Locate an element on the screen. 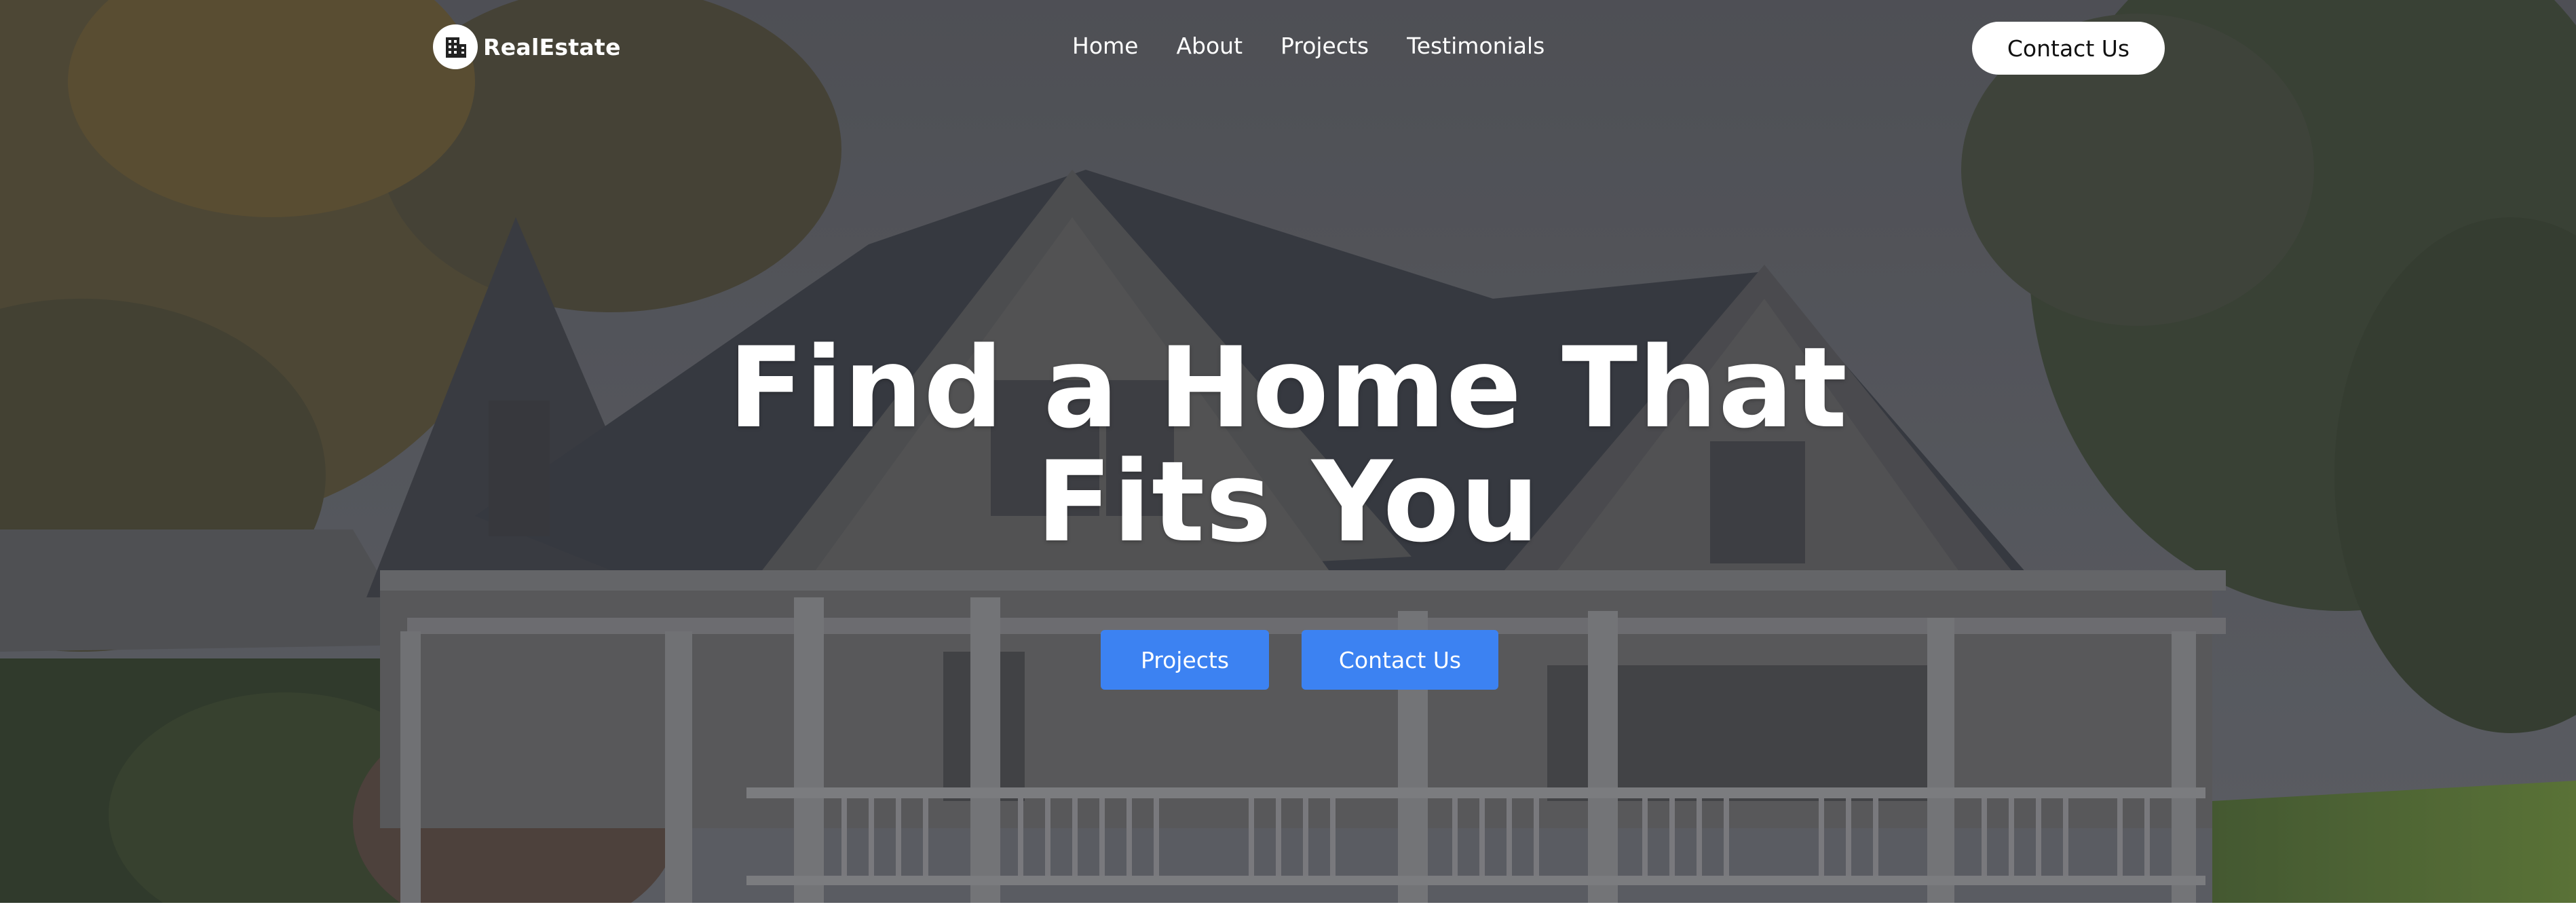 The height and width of the screenshot is (911, 2576). nav-item-home: Home is located at coordinates (1105, 46).